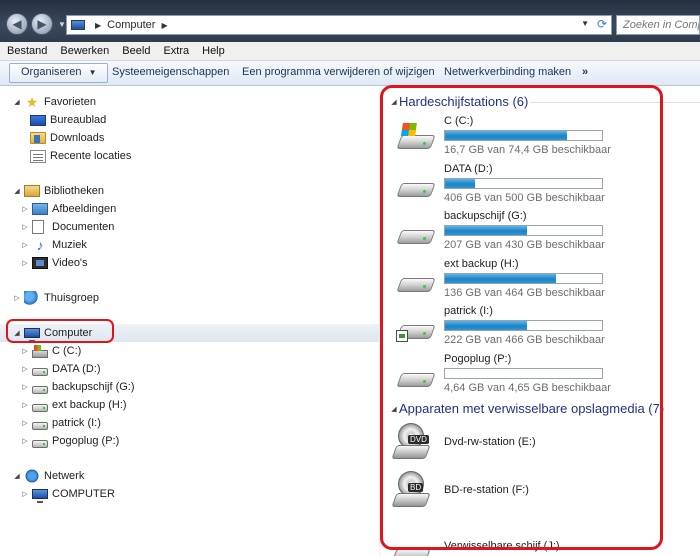 The height and width of the screenshot is (556, 700). I want to click on nav-item-pictures: ▷ Afbeeldingen, so click(68, 209).